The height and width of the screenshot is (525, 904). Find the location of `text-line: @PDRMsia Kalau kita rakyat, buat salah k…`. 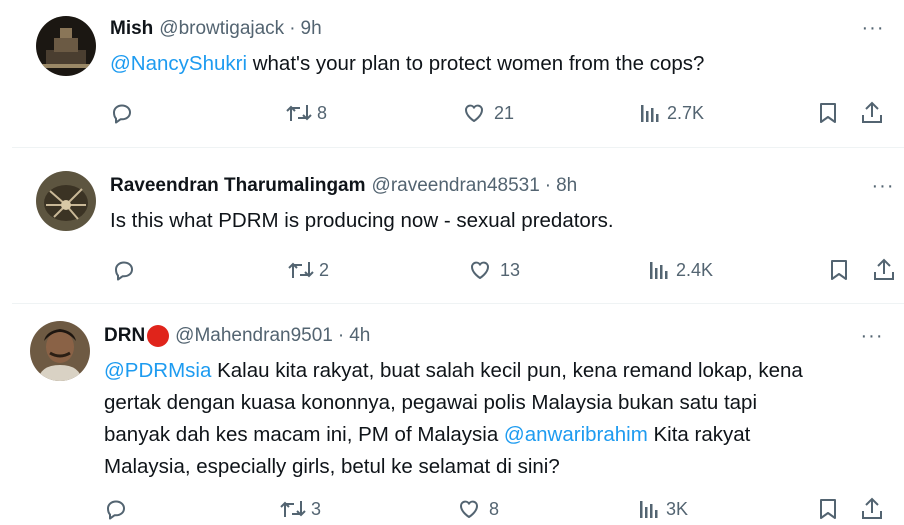

text-line: @PDRMsia Kalau kita rakyat, buat salah k… is located at coordinates (501, 371).